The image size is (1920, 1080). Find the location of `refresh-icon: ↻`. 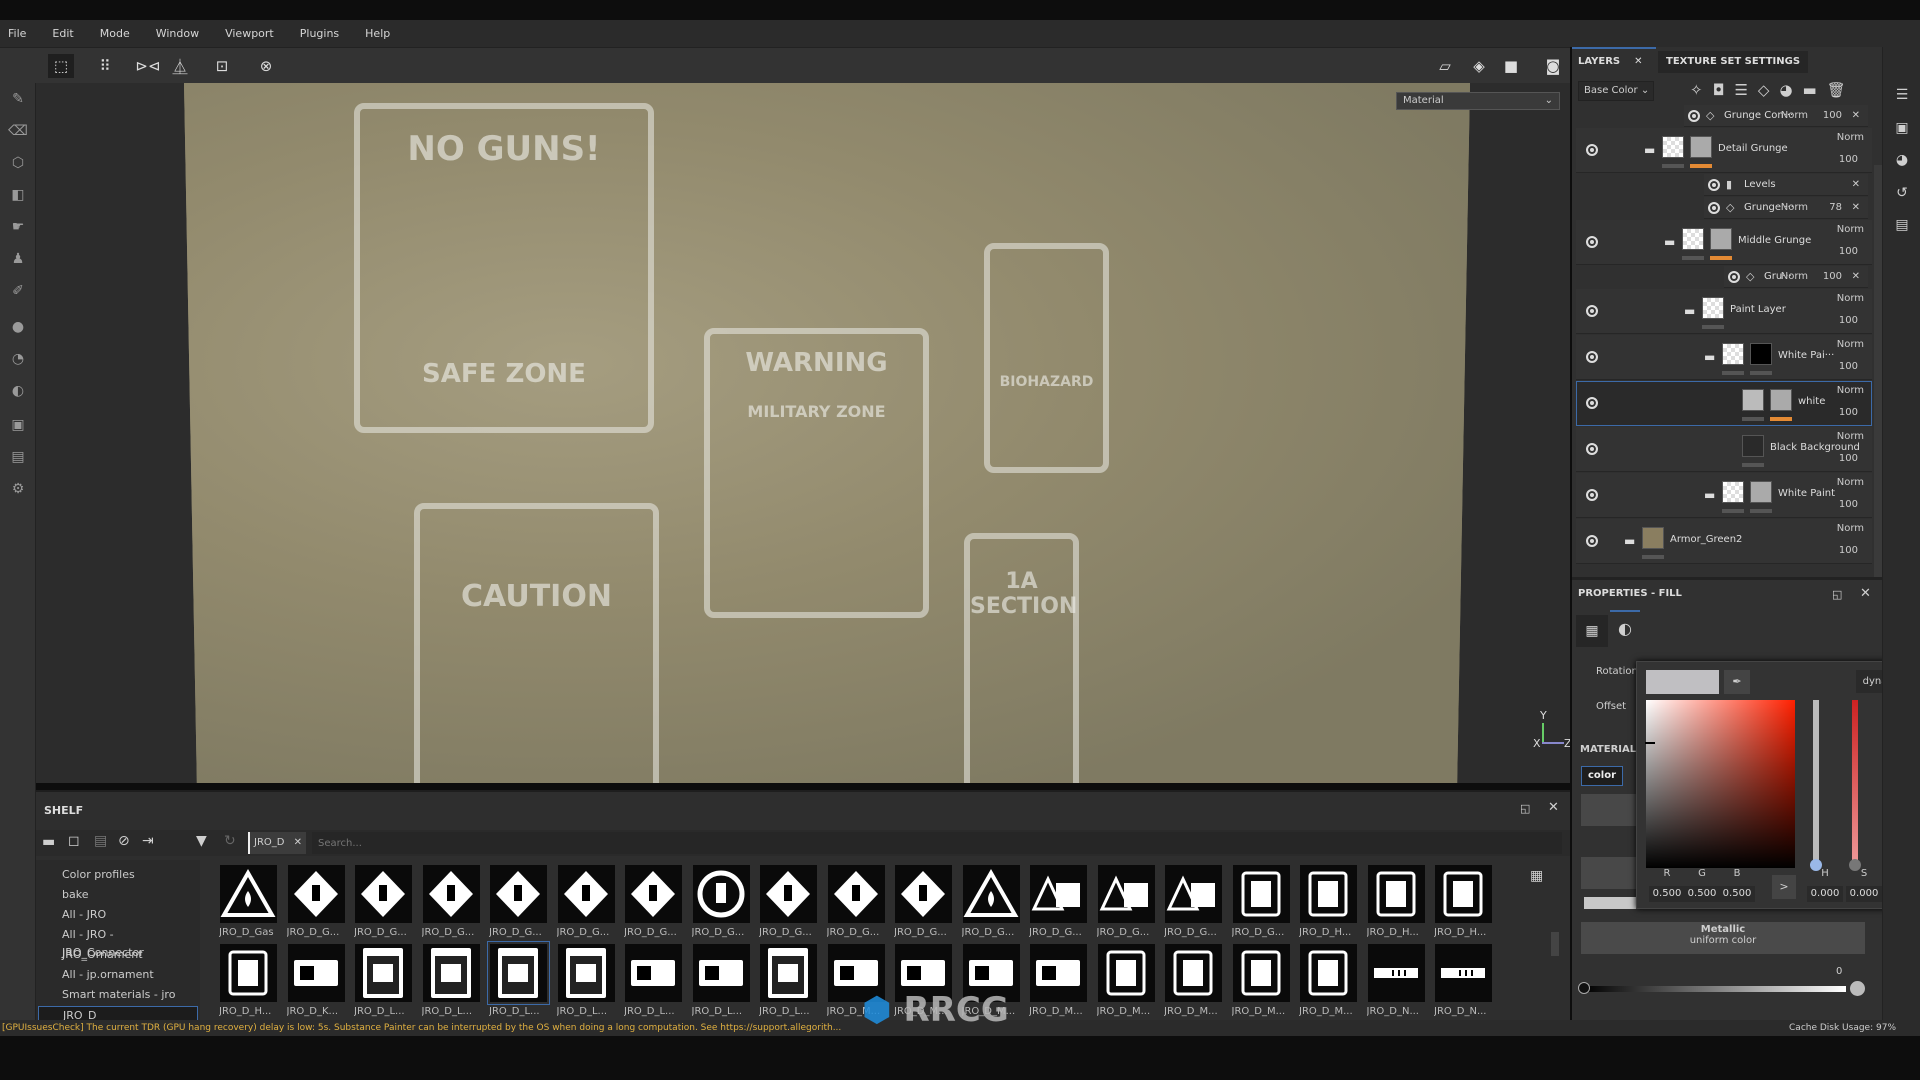

refresh-icon: ↻ is located at coordinates (230, 841).